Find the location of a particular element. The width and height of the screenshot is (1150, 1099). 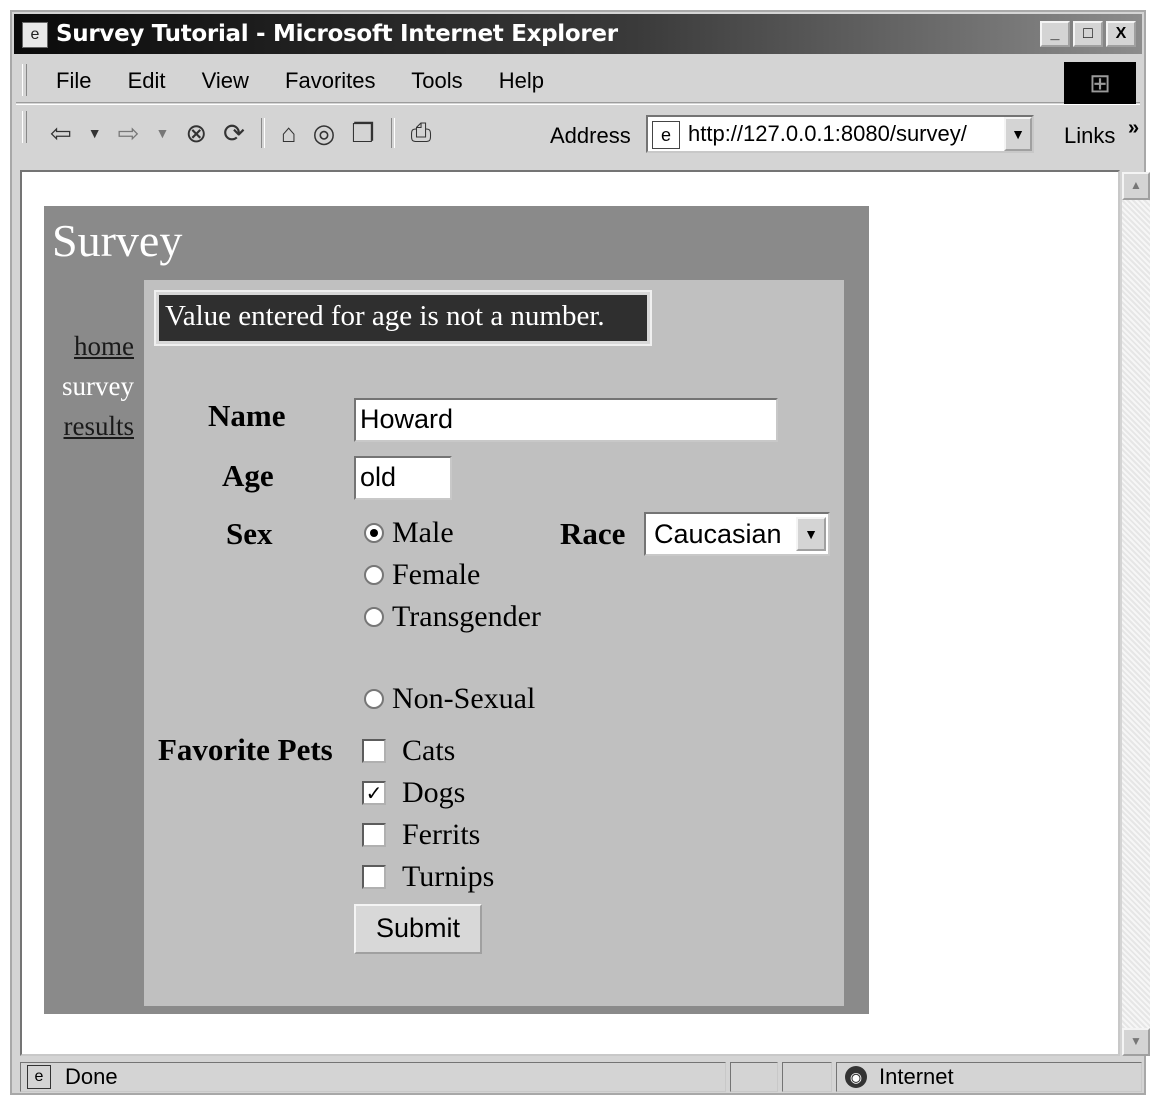

vertical-scrollbar: ▲ ▼ is located at coordinates (1136, 614).